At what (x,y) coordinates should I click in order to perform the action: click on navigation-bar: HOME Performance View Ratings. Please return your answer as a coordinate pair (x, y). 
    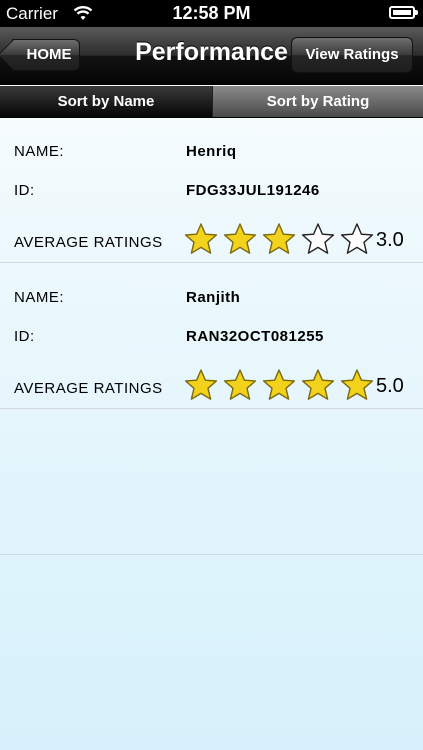
    Looking at the image, I should click on (211, 56).